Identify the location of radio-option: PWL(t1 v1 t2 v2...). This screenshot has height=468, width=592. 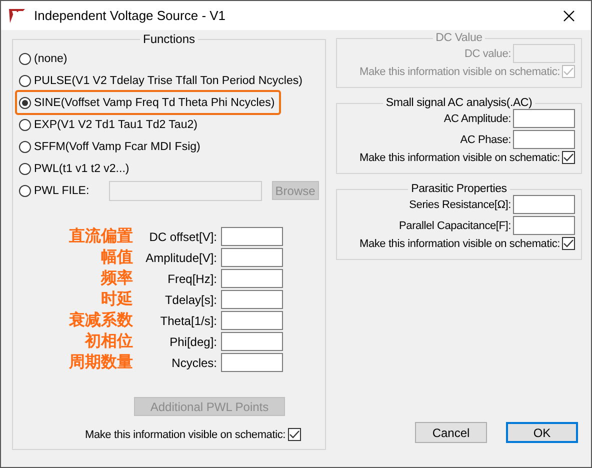
(75, 168).